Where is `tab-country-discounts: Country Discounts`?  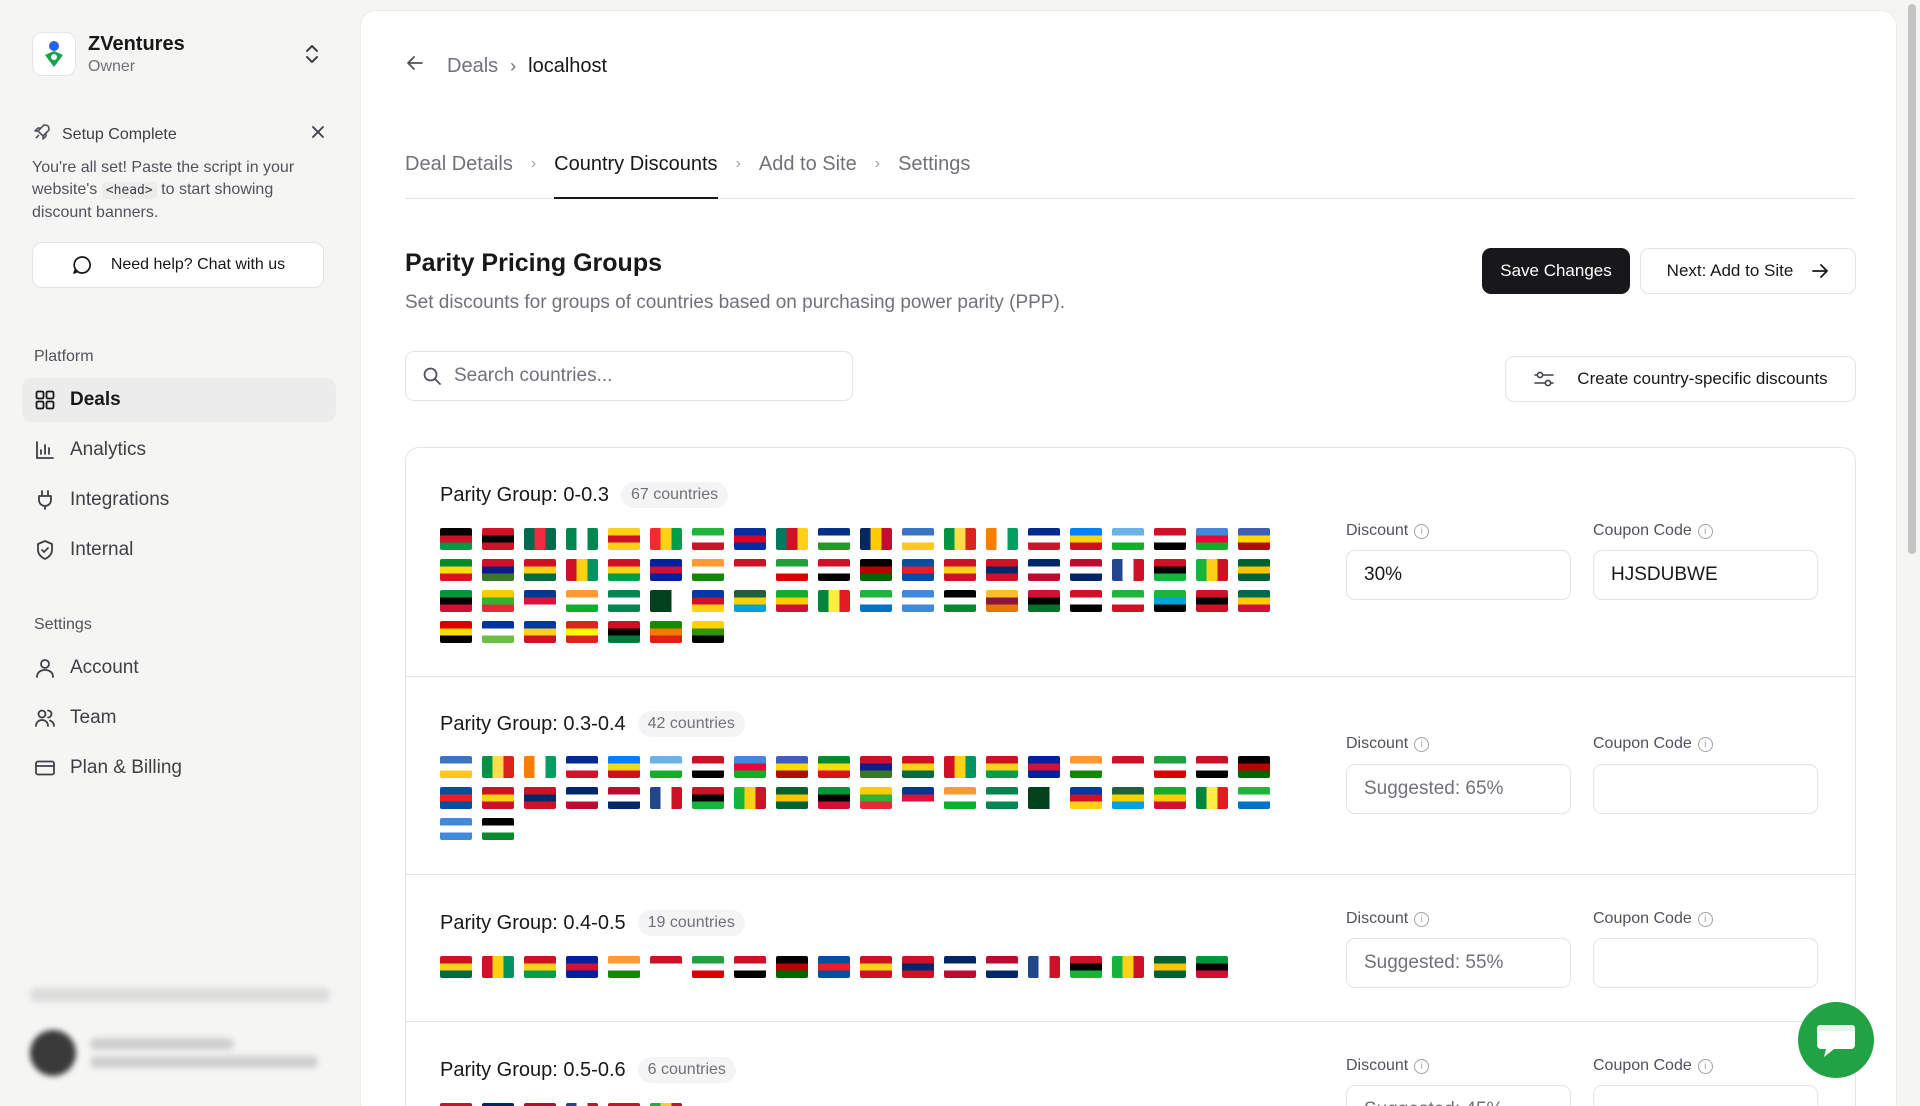
tab-country-discounts: Country Discounts is located at coordinates (636, 170).